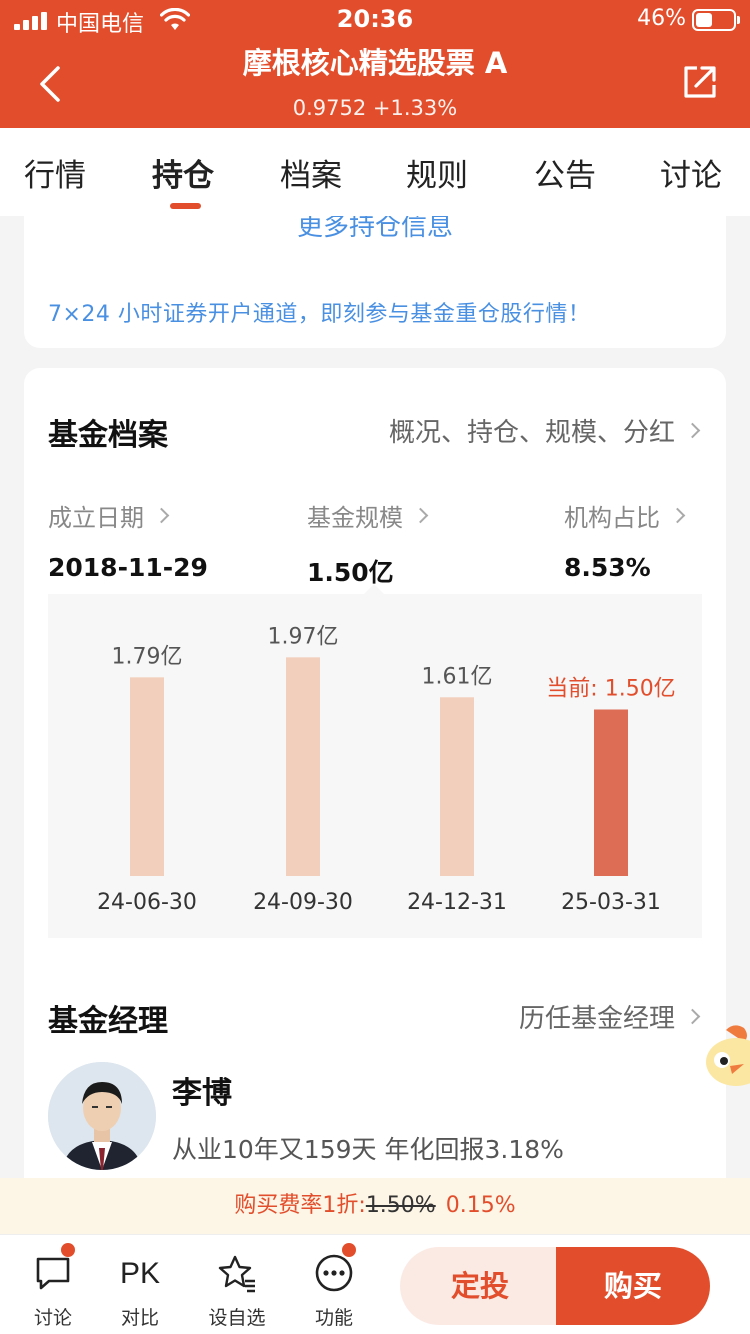  What do you see at coordinates (625, 540) in the screenshot?
I see `stat-institution-ratio: 机构占比 8.53%` at bounding box center [625, 540].